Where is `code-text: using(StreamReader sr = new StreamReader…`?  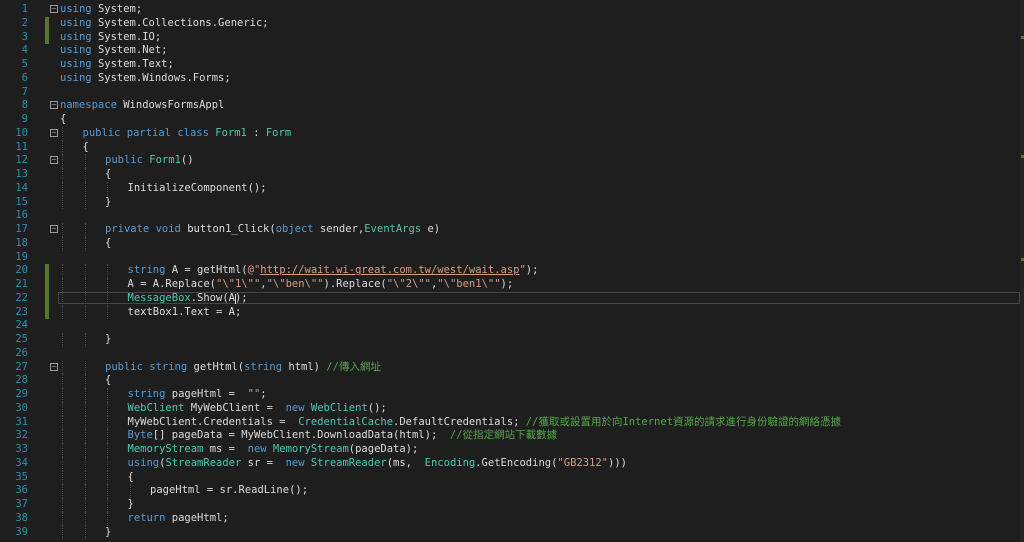 code-text: using(StreamReader sr = new StreamReader… is located at coordinates (381, 464).